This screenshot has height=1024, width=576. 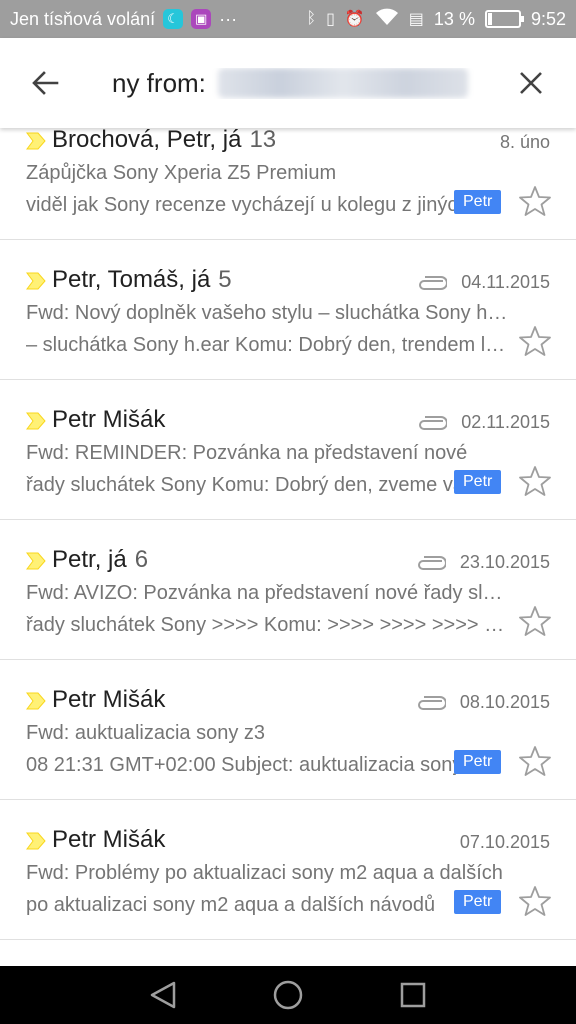 What do you see at coordinates (330, 19) in the screenshot?
I see `vibrate-icon: ▯` at bounding box center [330, 19].